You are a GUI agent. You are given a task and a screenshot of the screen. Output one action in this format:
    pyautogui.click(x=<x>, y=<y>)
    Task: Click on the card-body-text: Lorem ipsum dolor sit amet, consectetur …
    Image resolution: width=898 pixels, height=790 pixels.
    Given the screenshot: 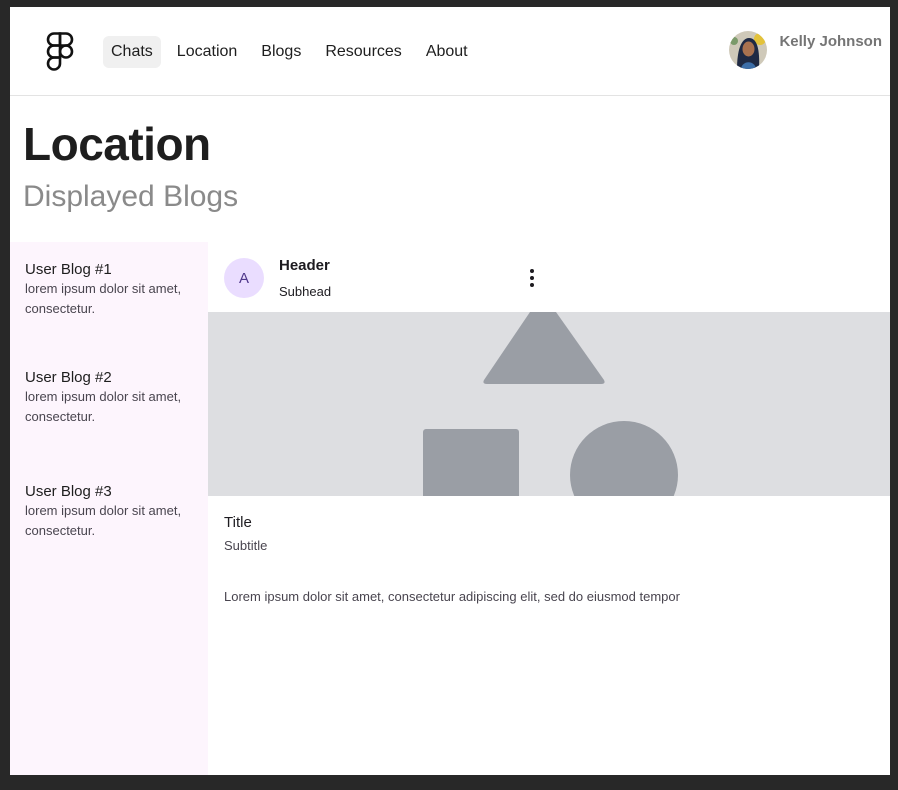 What is the action you would take?
    pyautogui.click(x=452, y=596)
    